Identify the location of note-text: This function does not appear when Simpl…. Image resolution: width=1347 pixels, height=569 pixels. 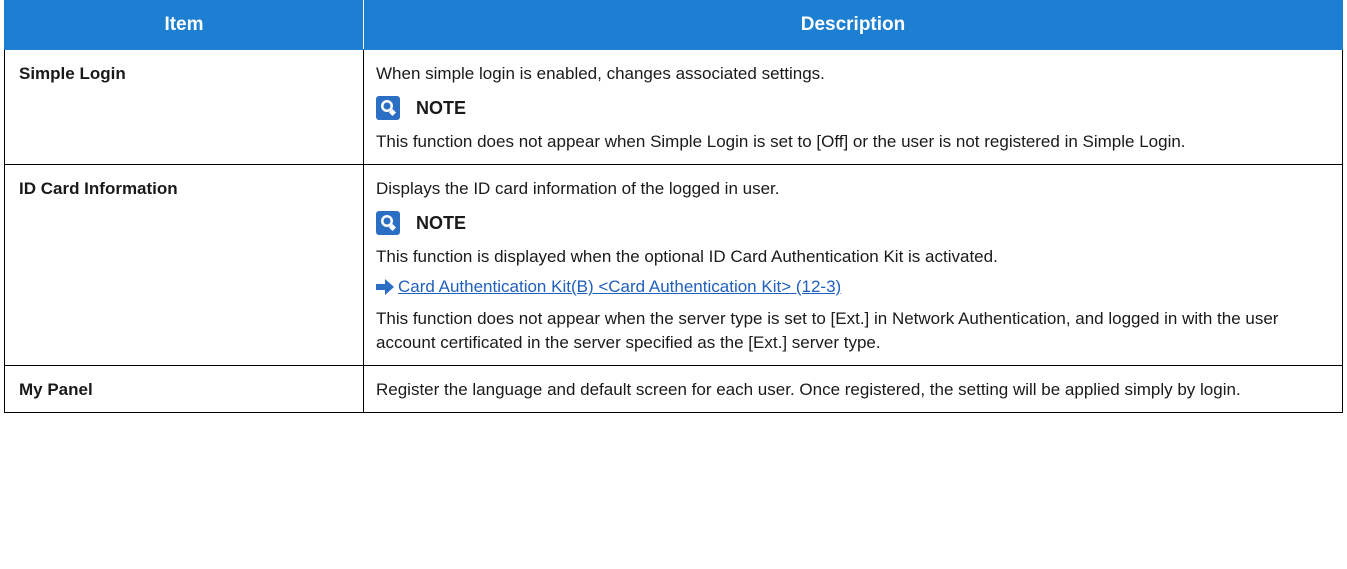
(781, 141).